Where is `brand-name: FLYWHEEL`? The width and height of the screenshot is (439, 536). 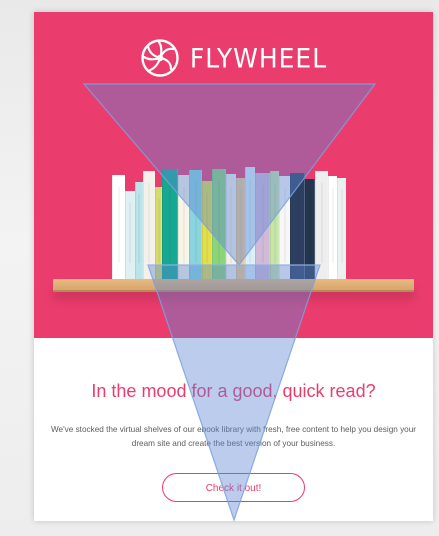
brand-name: FLYWHEEL is located at coordinates (258, 58).